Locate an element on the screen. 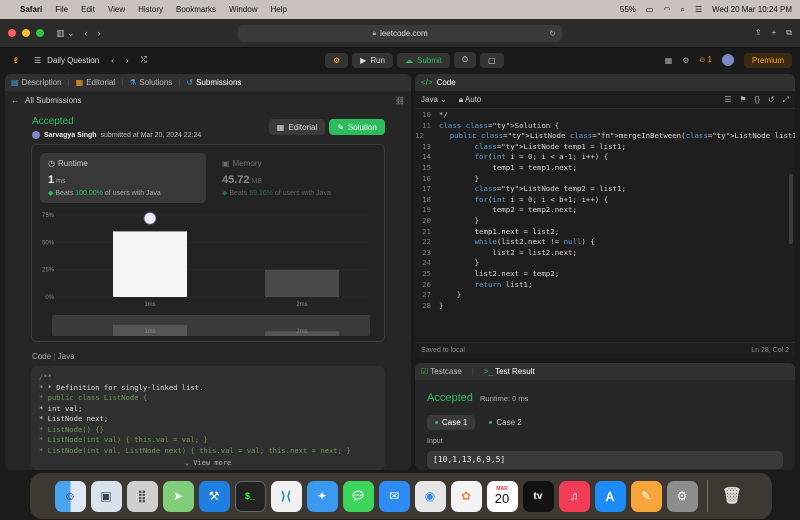  back-icon: ‹ is located at coordinates (86, 33).